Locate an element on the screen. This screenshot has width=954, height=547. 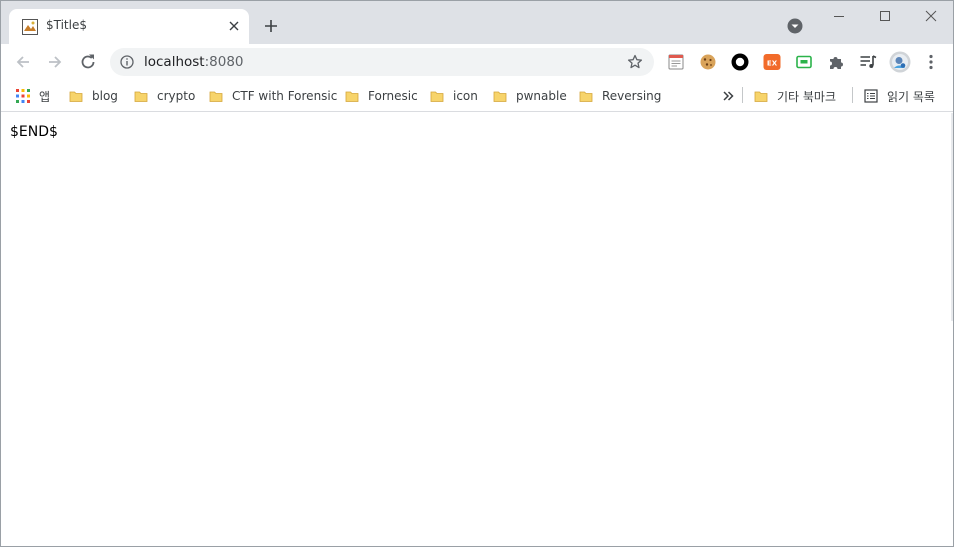
page-body-text: $END$ is located at coordinates (34, 132).